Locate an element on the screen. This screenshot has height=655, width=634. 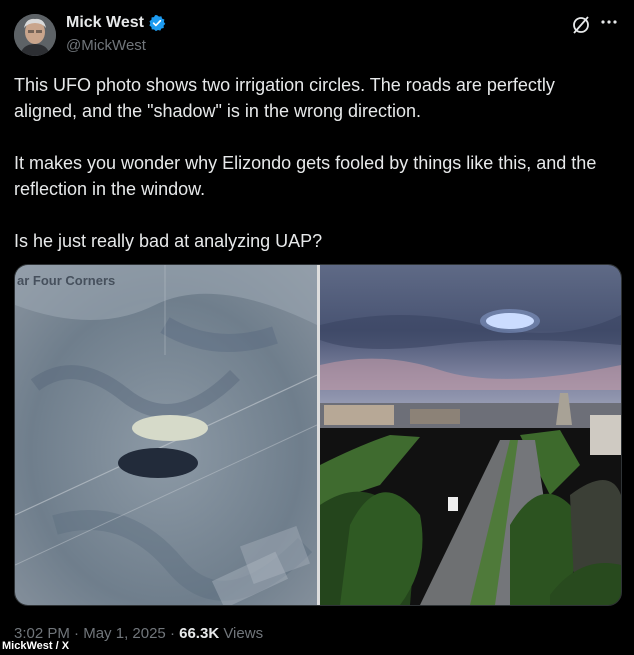
more-options-icon is located at coordinates (609, 22).